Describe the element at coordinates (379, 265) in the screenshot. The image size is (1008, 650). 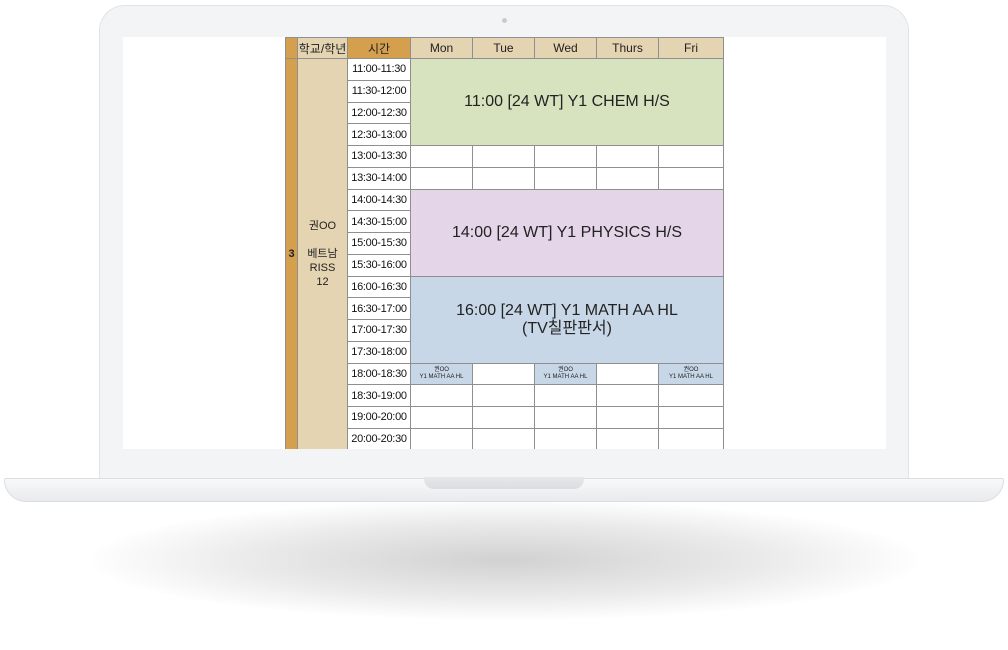
I see `time-slot: 15:30-16:00` at that location.